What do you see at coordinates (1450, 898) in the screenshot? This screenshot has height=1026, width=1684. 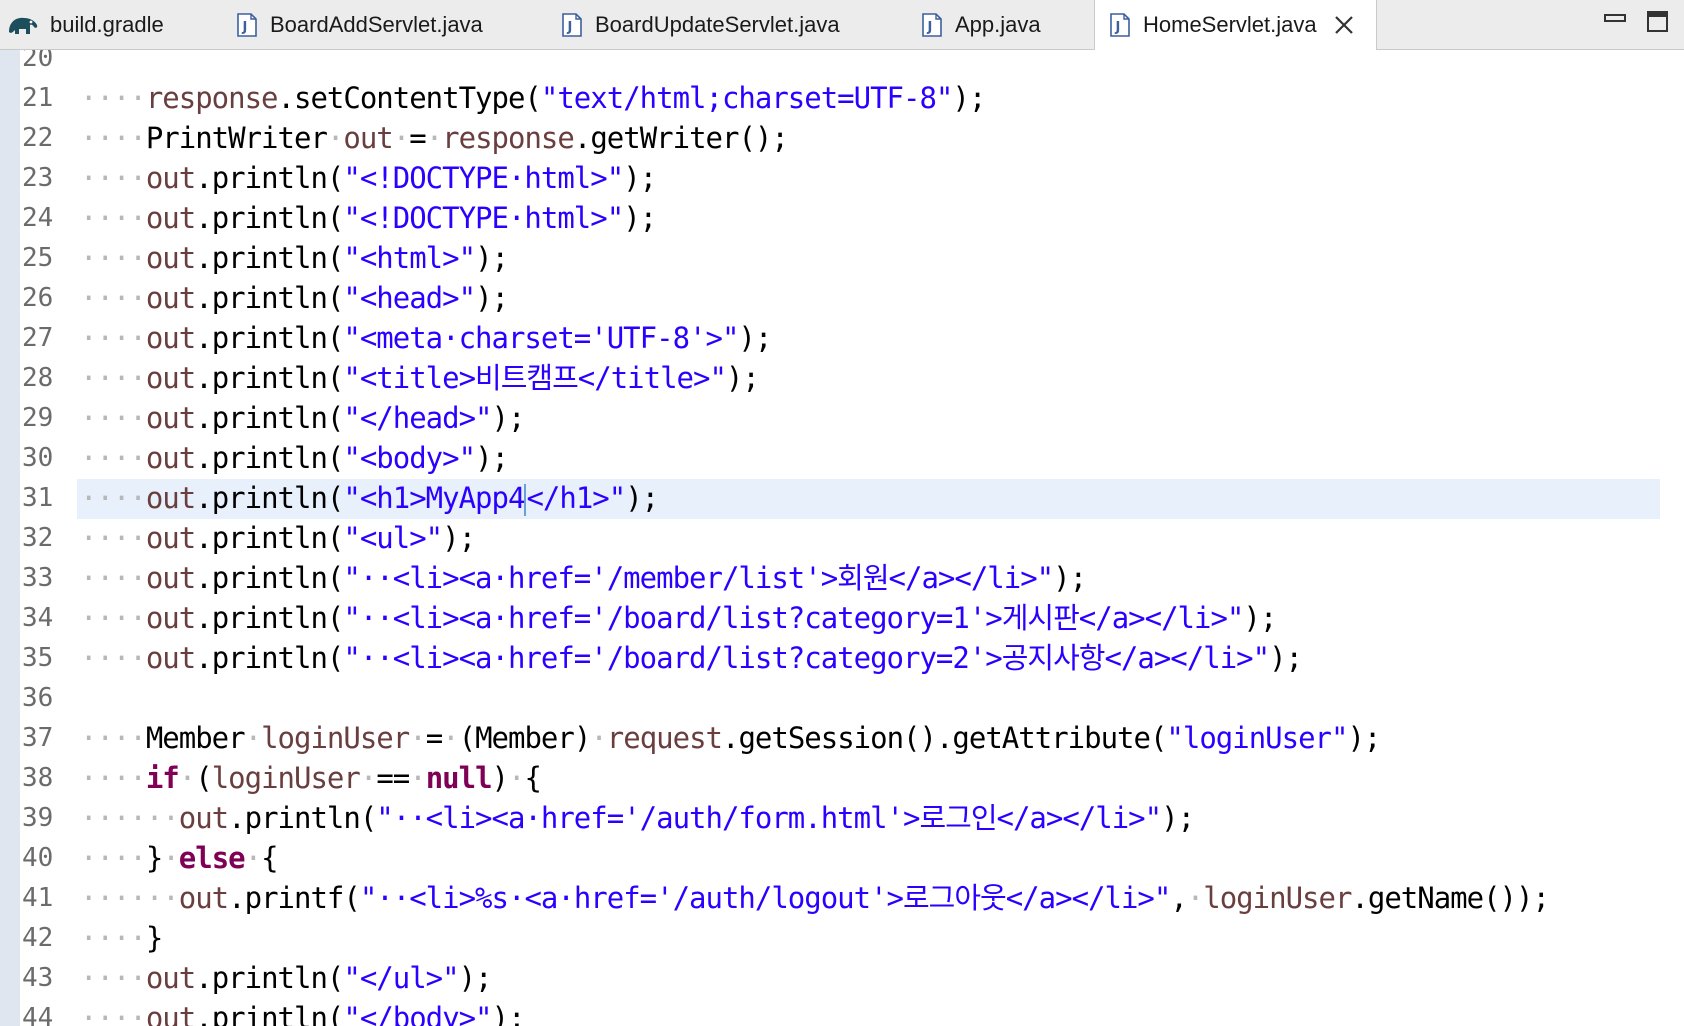 I see `code-token: .getName());` at bounding box center [1450, 898].